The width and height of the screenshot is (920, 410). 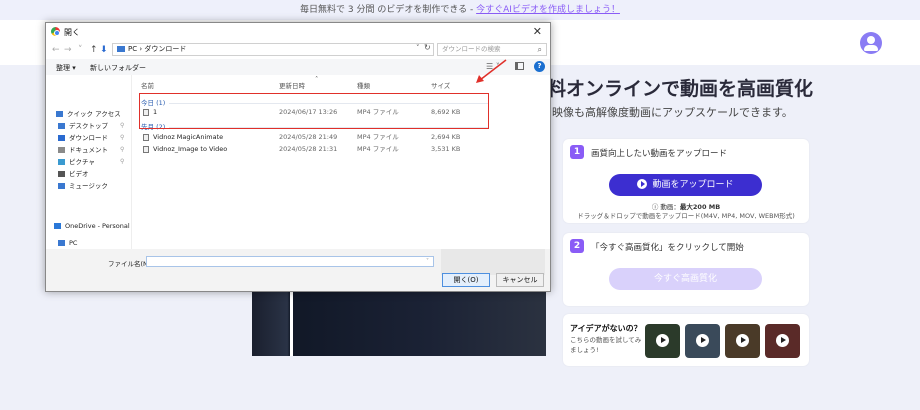 I want to click on forward-arrow-icon: →, so click(x=68, y=50).